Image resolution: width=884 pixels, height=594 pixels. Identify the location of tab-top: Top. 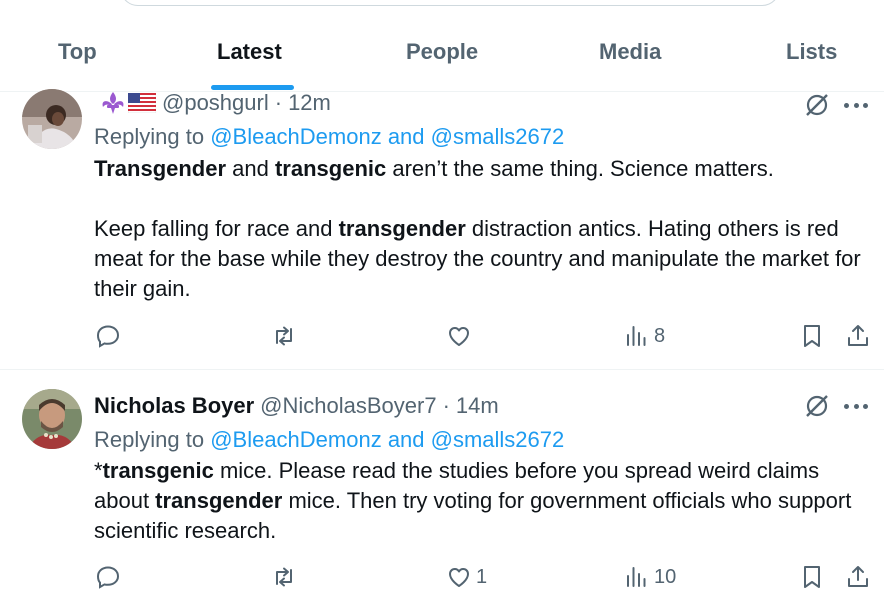
(77, 52).